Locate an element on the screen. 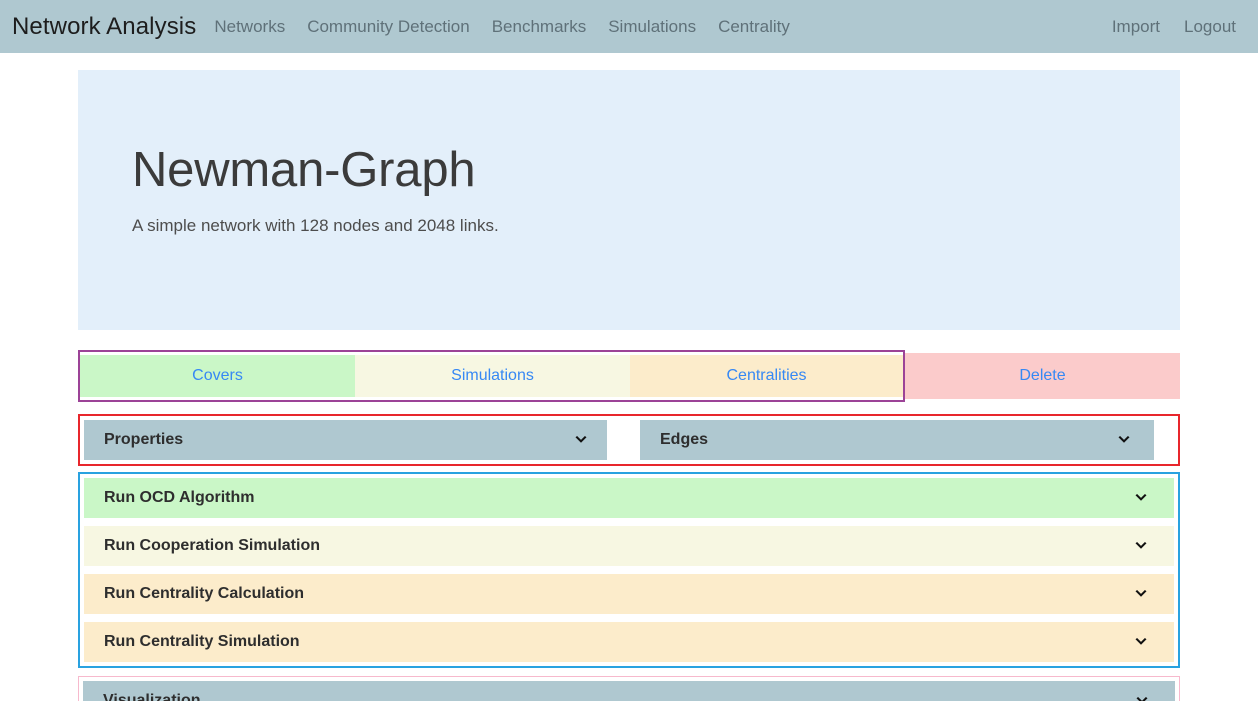 This screenshot has height=701, width=1258. panel-edges-label: Edges is located at coordinates (684, 439).